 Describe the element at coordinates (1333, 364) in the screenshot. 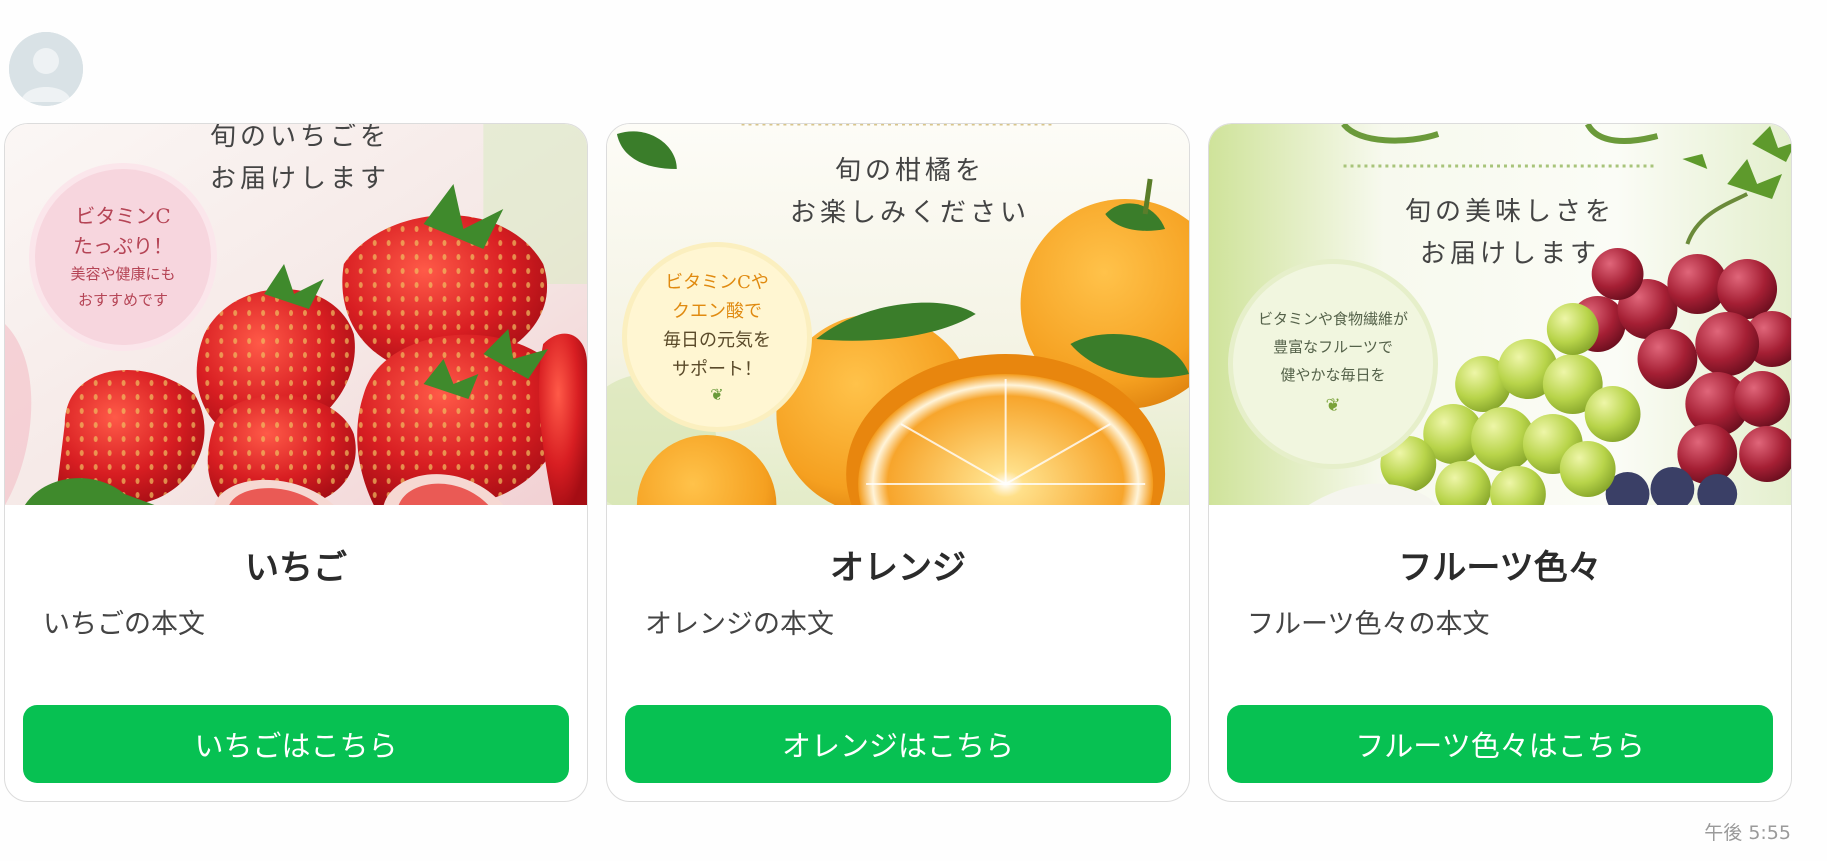

I see `fruits-vitamin-badge: ビタミンや食物繊維が 豊富なフルーツで 健やかな毎日を ❦` at that location.